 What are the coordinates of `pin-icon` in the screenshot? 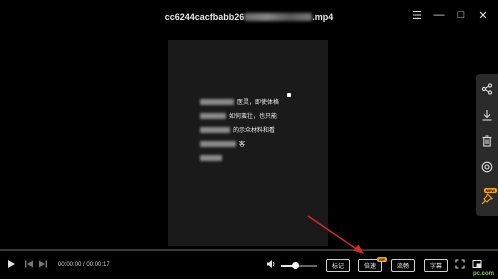 It's located at (487, 199).